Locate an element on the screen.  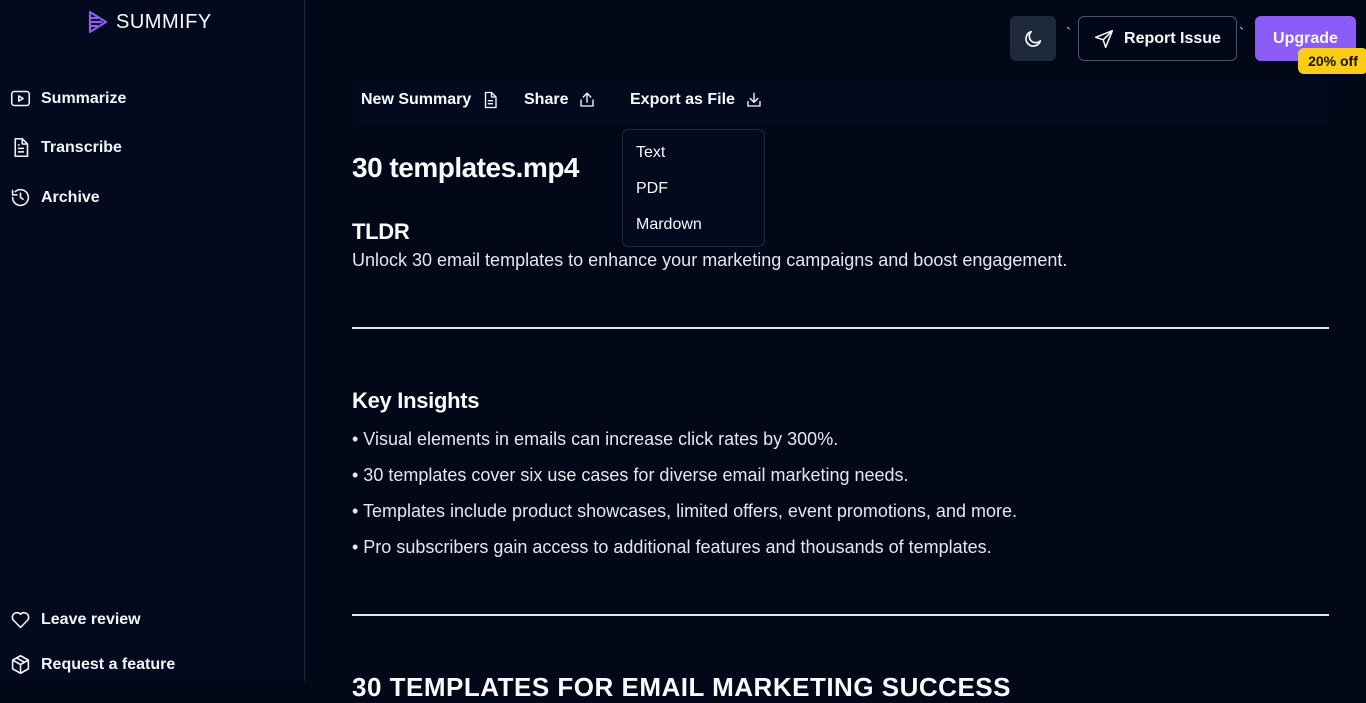
brand-name: SUMMIFY is located at coordinates (164, 21).